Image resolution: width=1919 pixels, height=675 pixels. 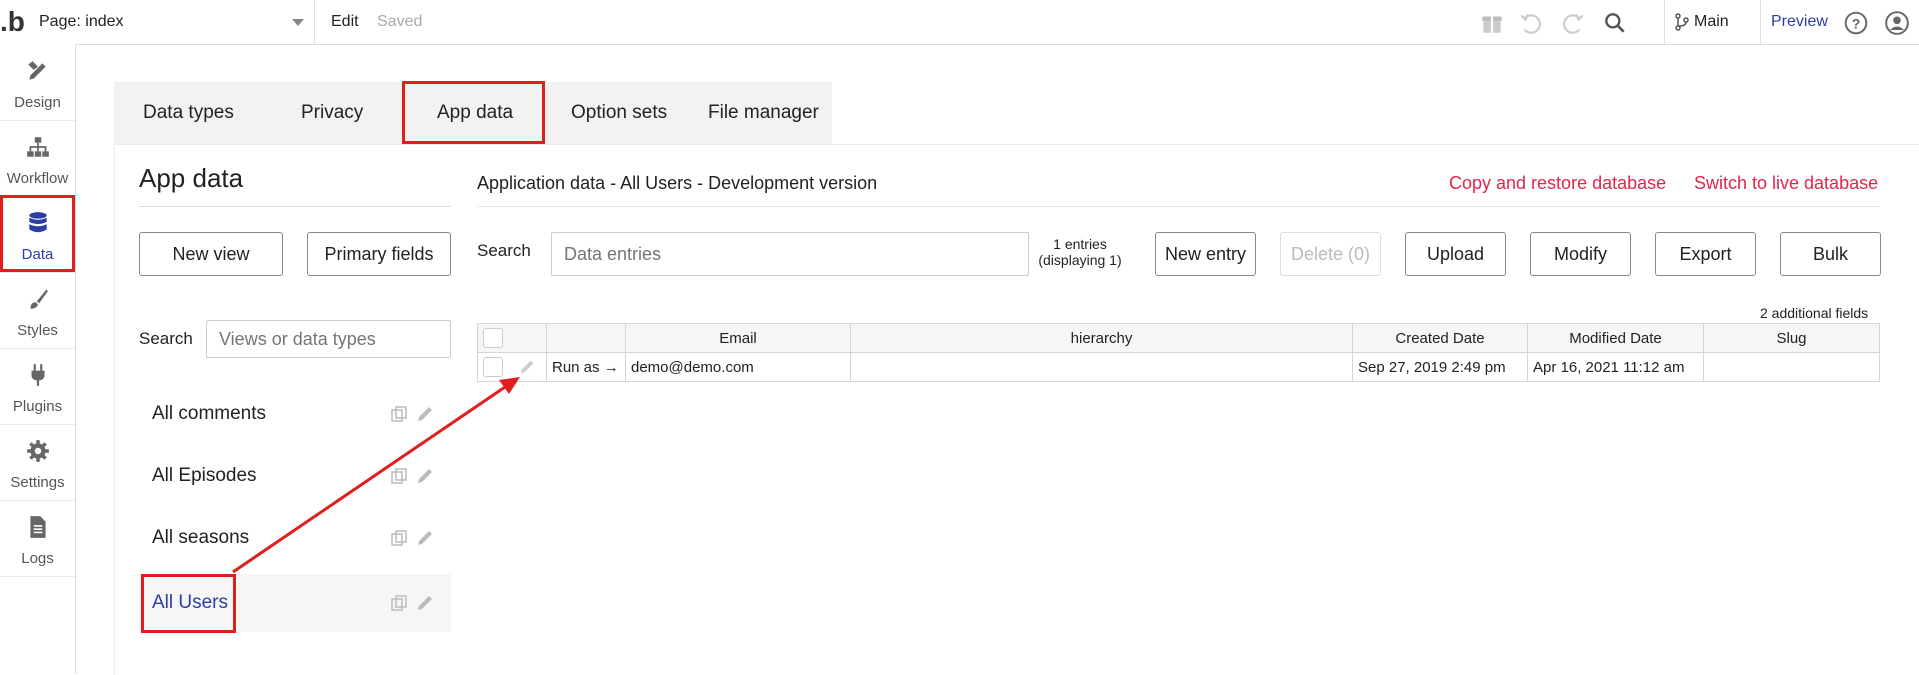 I want to click on modified-date-cell: Apr 16, 2021 11:12 am, so click(x=1615, y=367).